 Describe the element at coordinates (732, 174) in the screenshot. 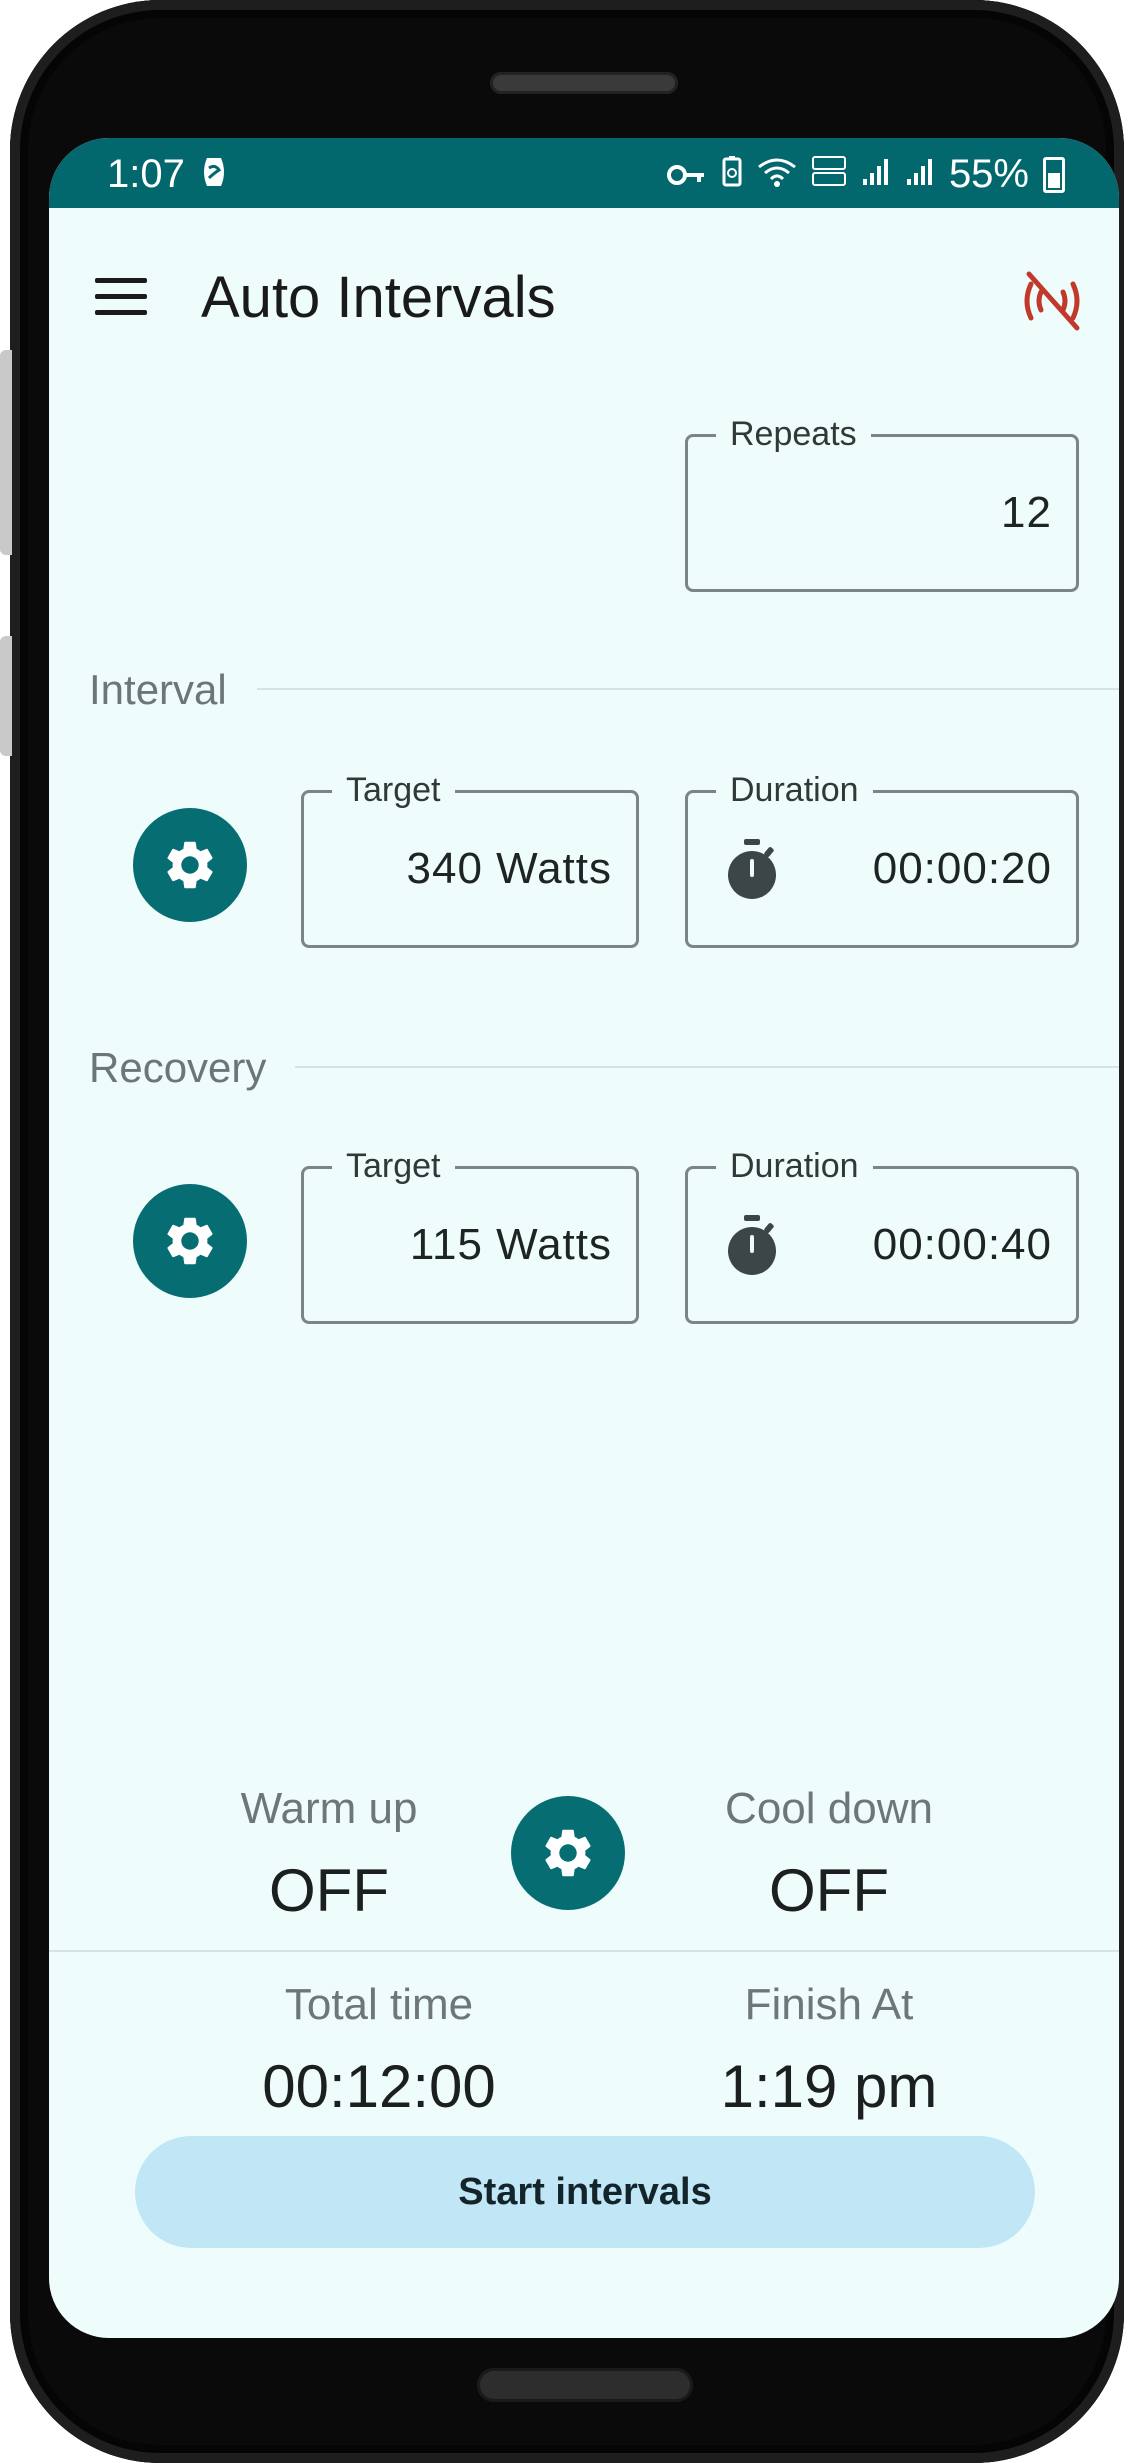

I see `battery-saver-icon` at that location.